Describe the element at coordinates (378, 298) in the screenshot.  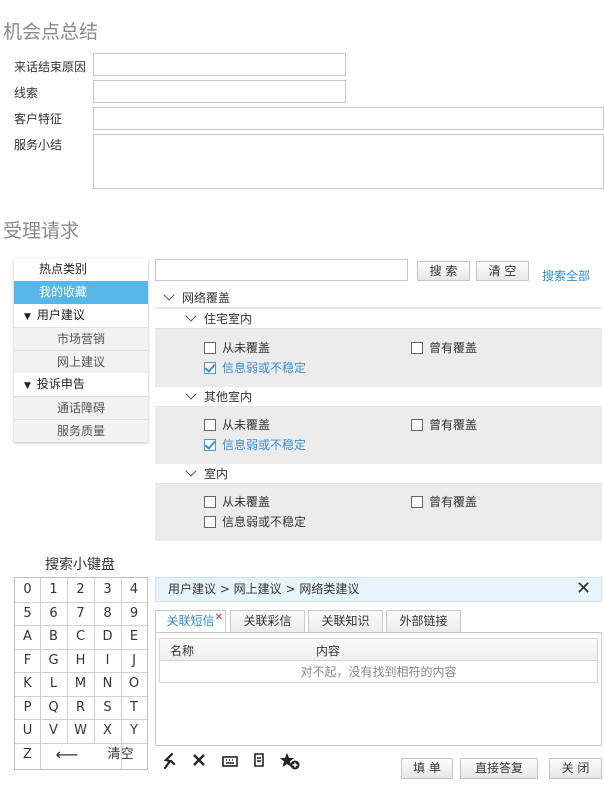
I see `tree-node-network-coverage: 网络覆盖` at that location.